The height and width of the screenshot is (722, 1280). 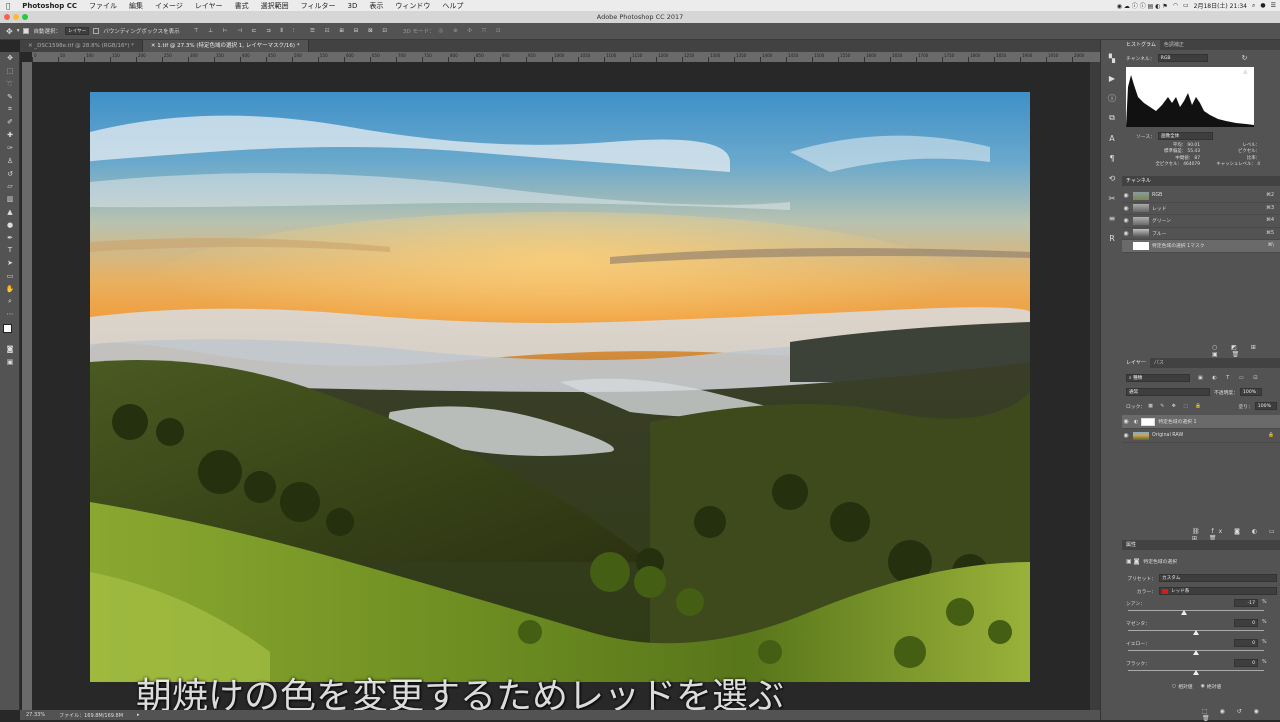 I want to click on properties-panel-header: 属性, so click(x=1201, y=545).